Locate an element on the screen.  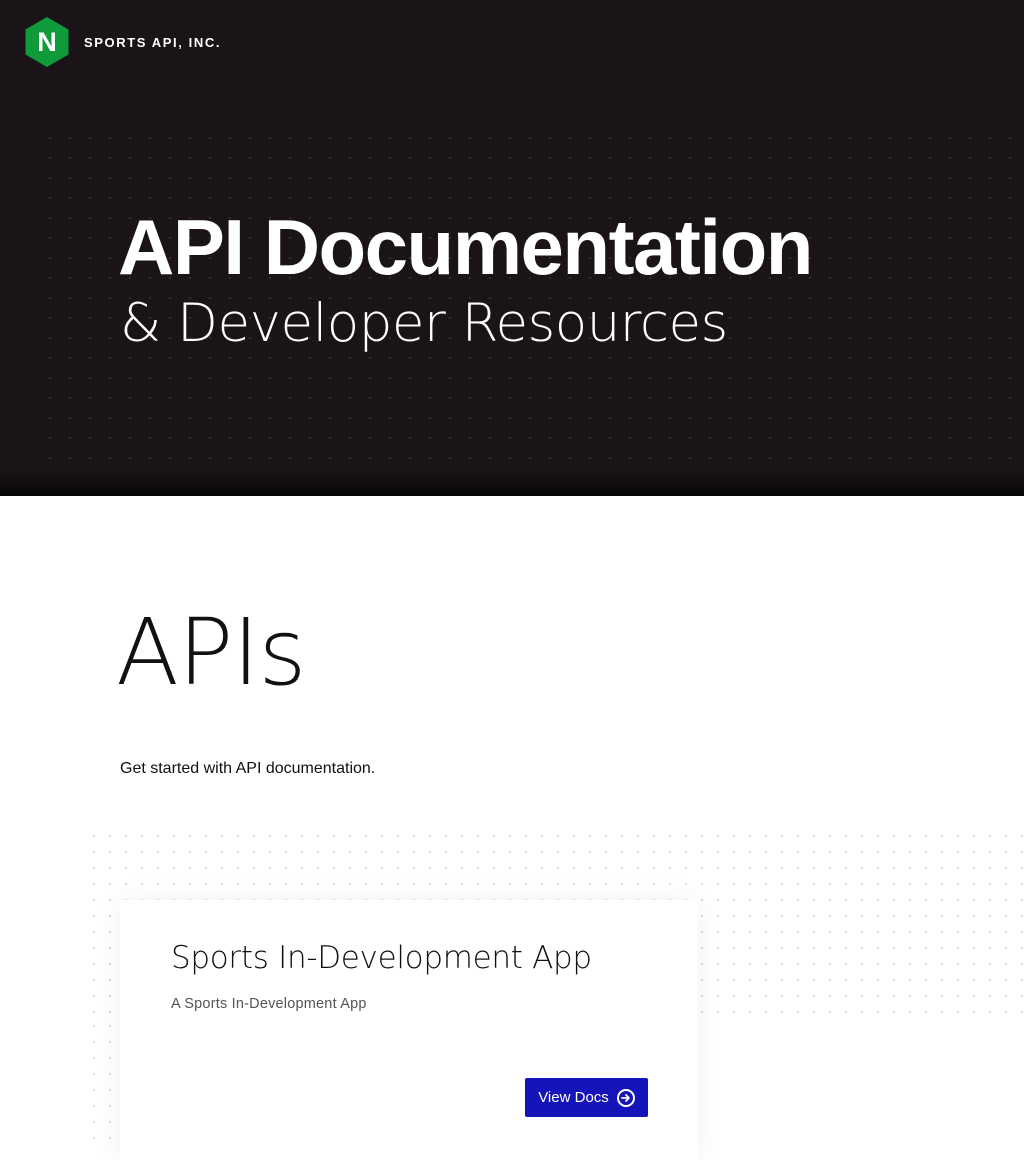
brand-name: SPORTS API, INC. is located at coordinates (153, 42).